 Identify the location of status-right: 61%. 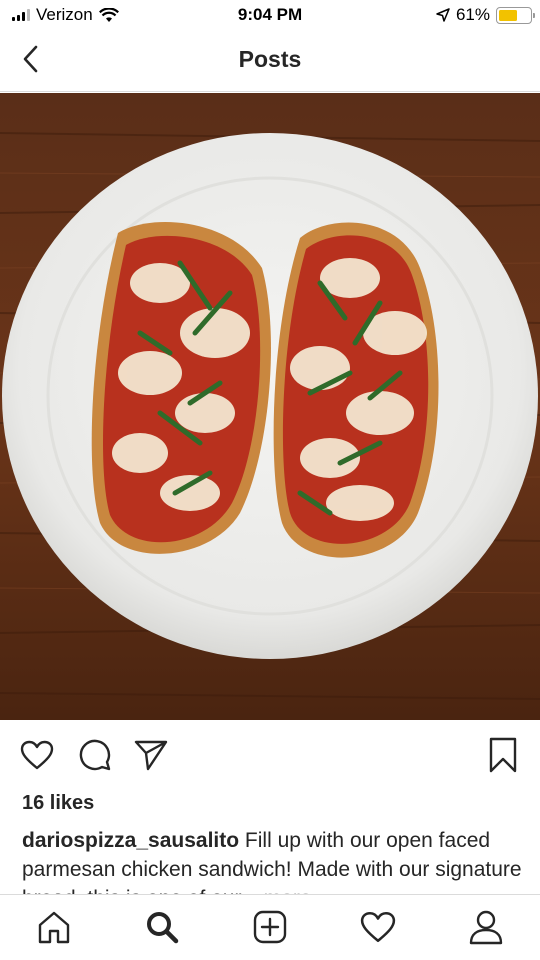
(485, 15).